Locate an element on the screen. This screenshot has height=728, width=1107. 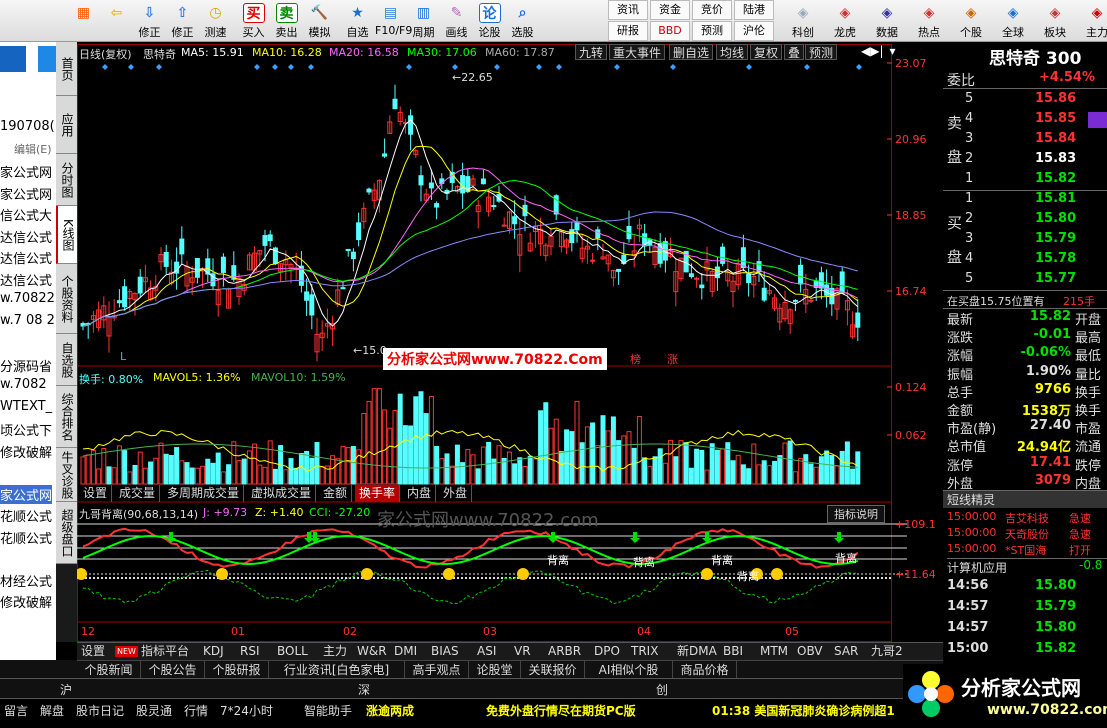
info-tab: 个股新闻 is located at coordinates (109, 670).